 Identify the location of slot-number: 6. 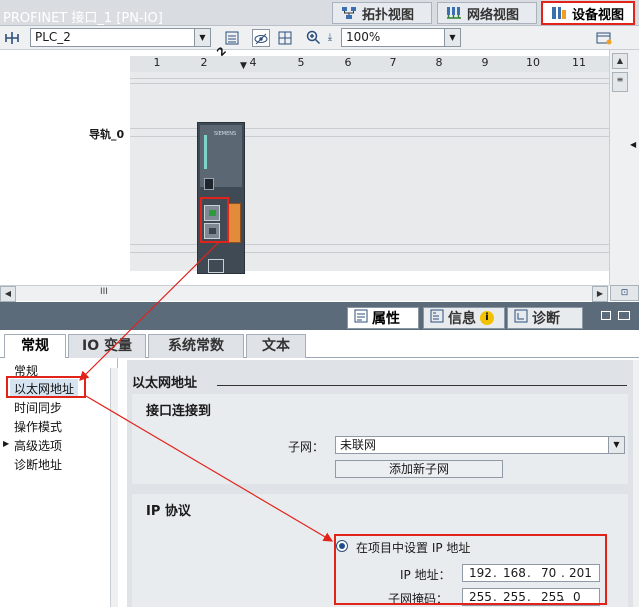
(348, 62).